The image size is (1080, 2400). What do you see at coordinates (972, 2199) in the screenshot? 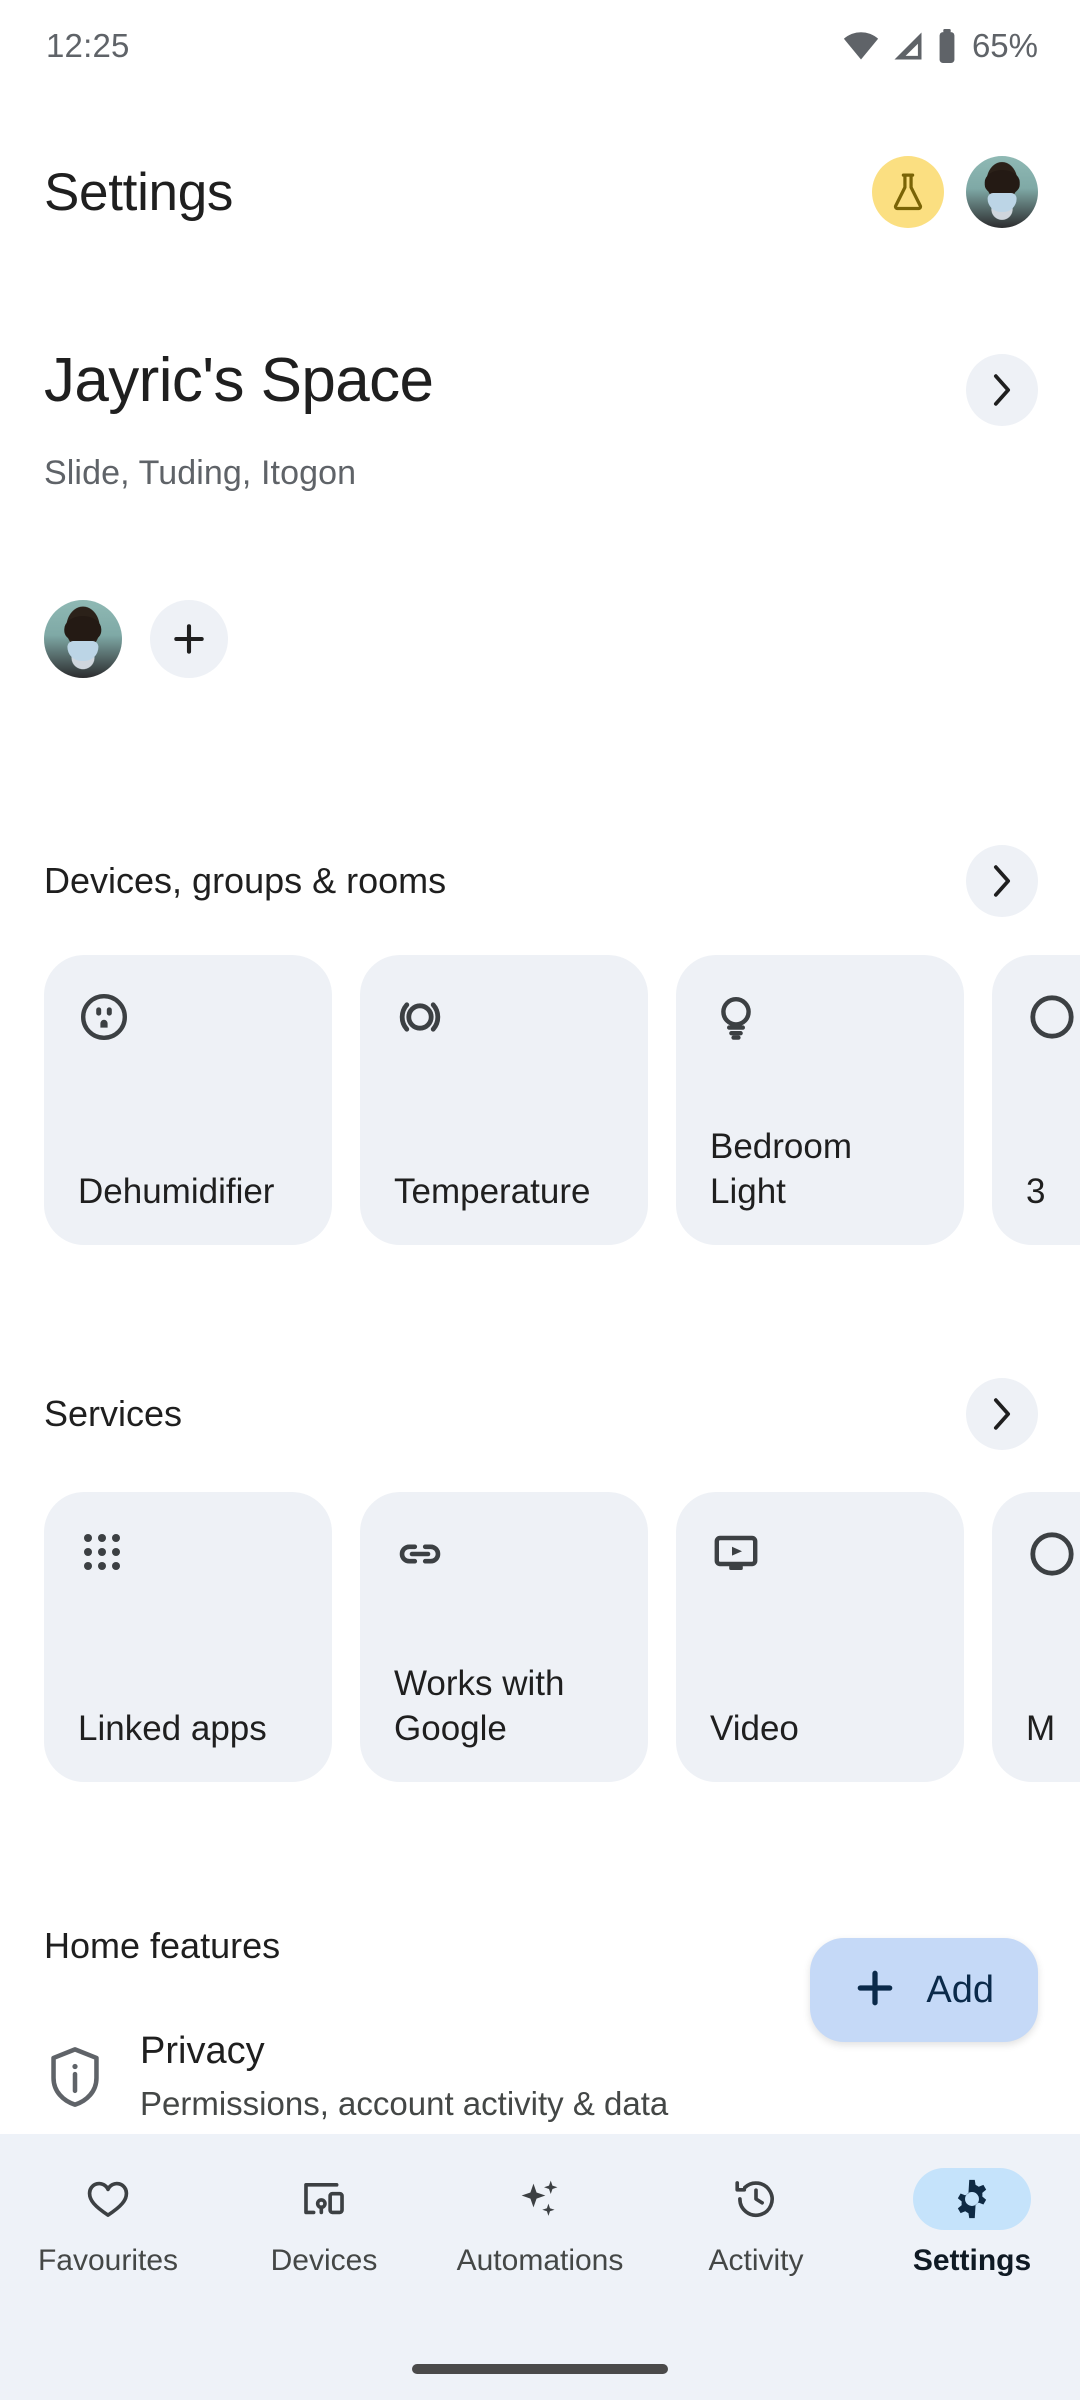
I see `gear-icon` at bounding box center [972, 2199].